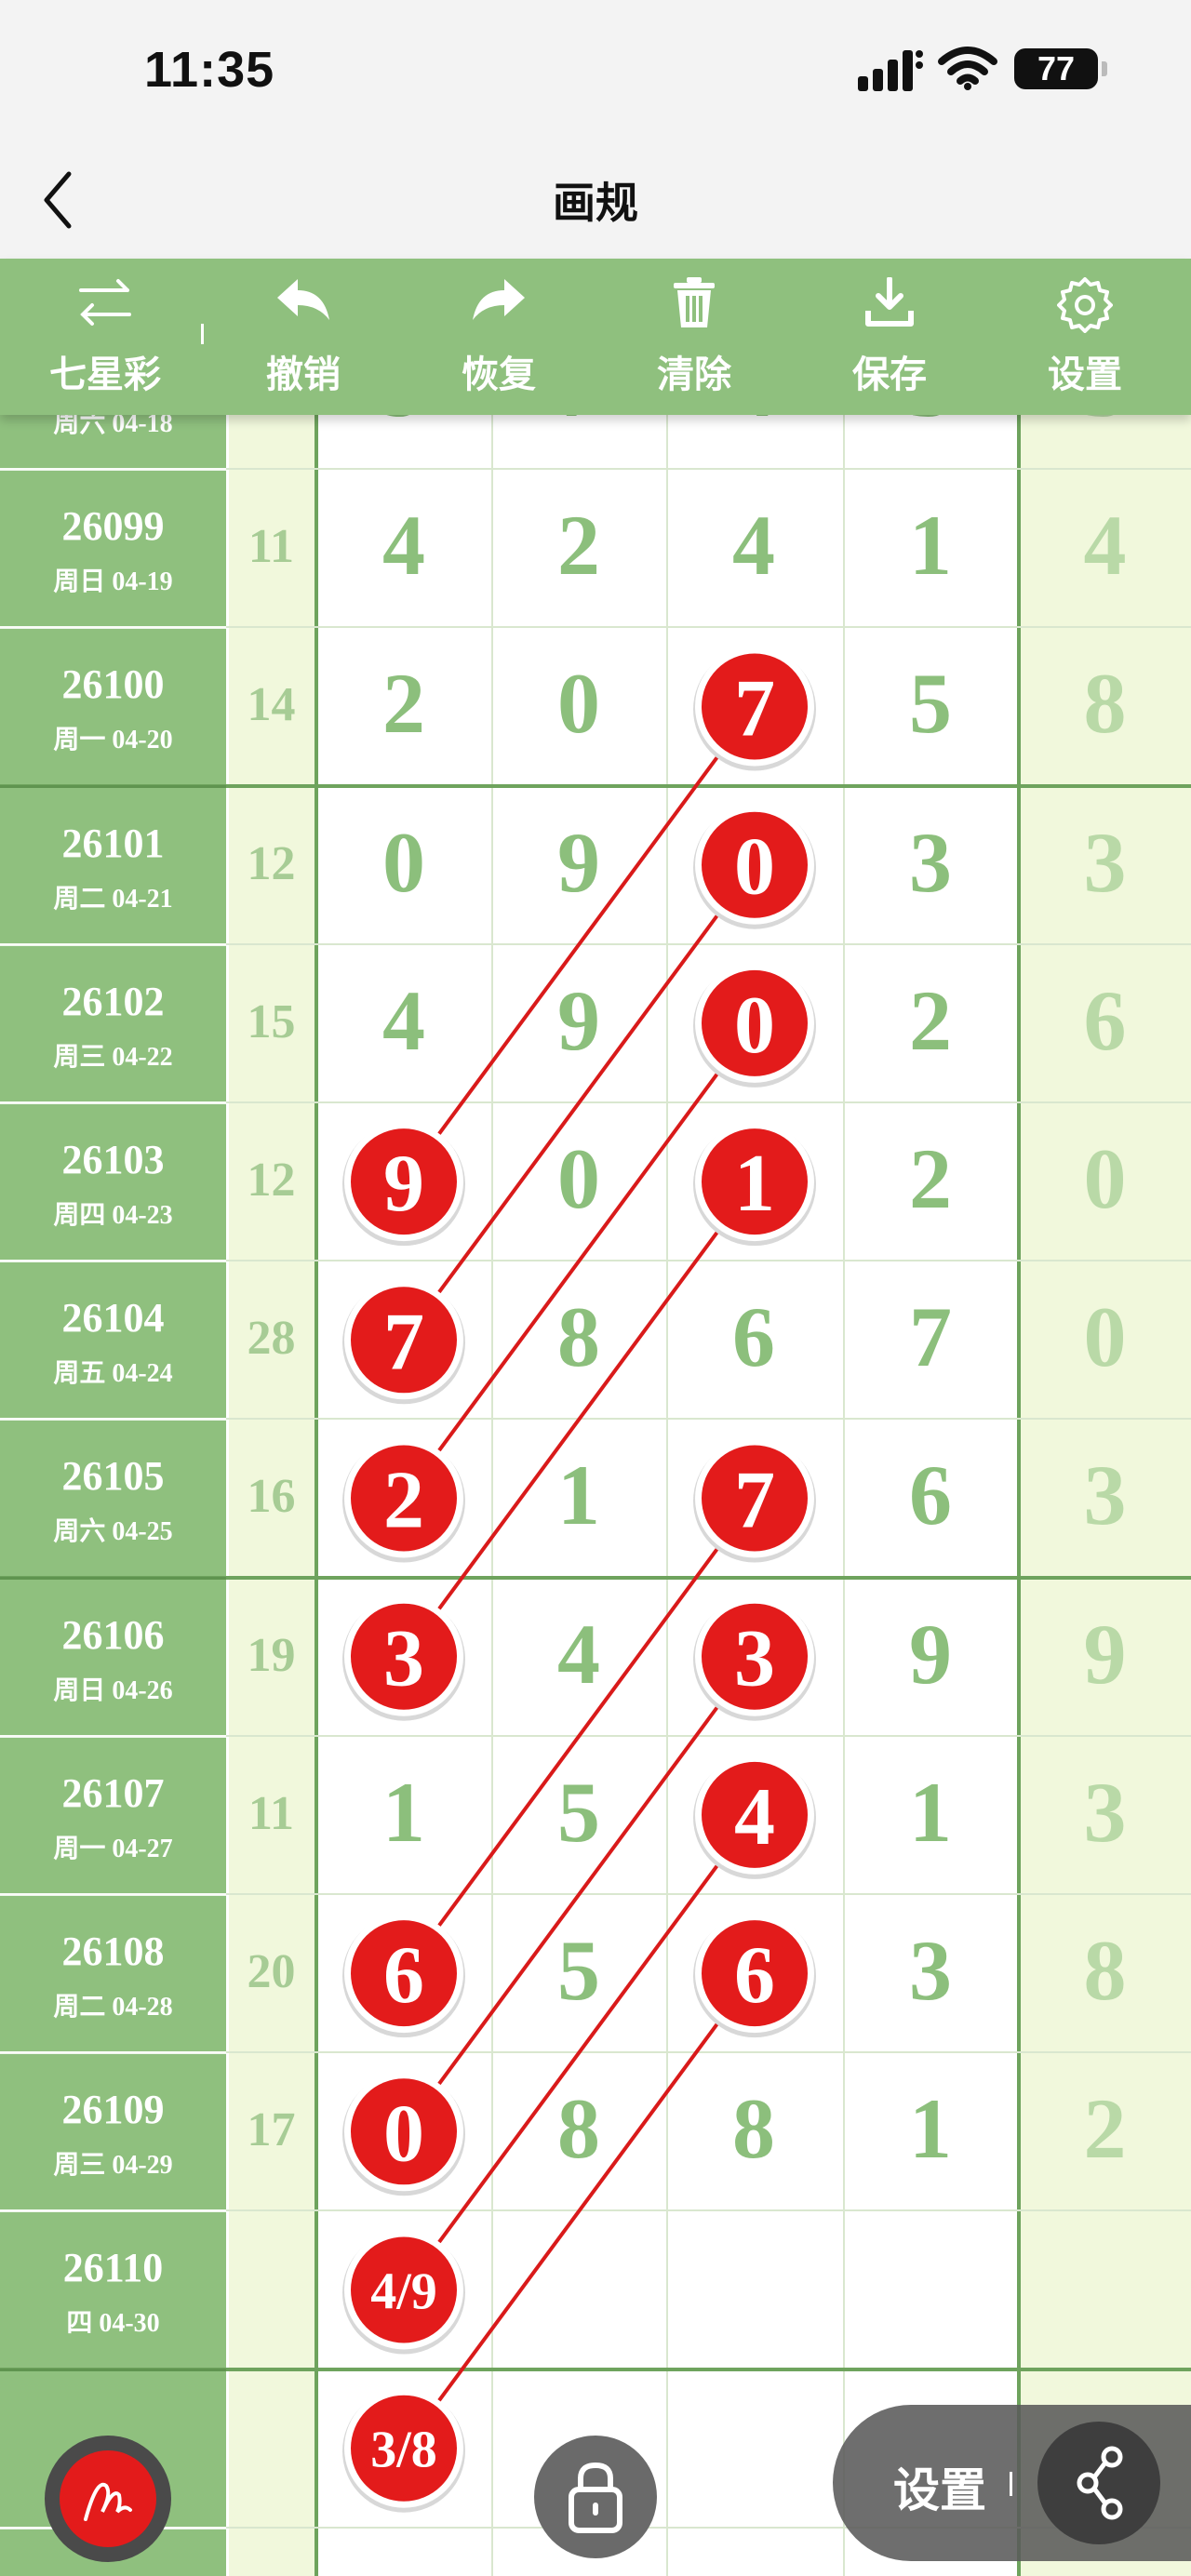  Describe the element at coordinates (694, 302) in the screenshot. I see `trash-icon` at that location.